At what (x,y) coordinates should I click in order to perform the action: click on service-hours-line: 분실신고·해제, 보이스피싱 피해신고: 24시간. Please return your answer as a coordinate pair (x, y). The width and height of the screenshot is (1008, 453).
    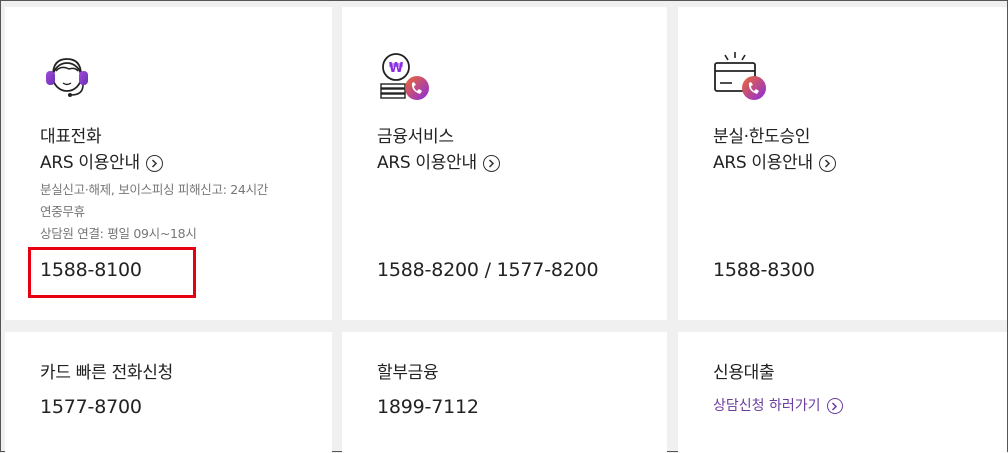
    Looking at the image, I should click on (154, 189).